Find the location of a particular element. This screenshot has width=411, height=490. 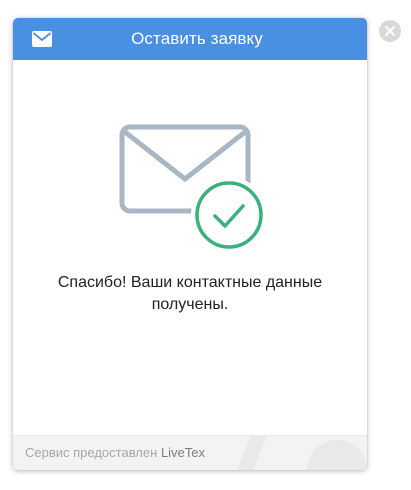

powered-by-text: Сервис предоставлен LiveTex is located at coordinates (115, 452).